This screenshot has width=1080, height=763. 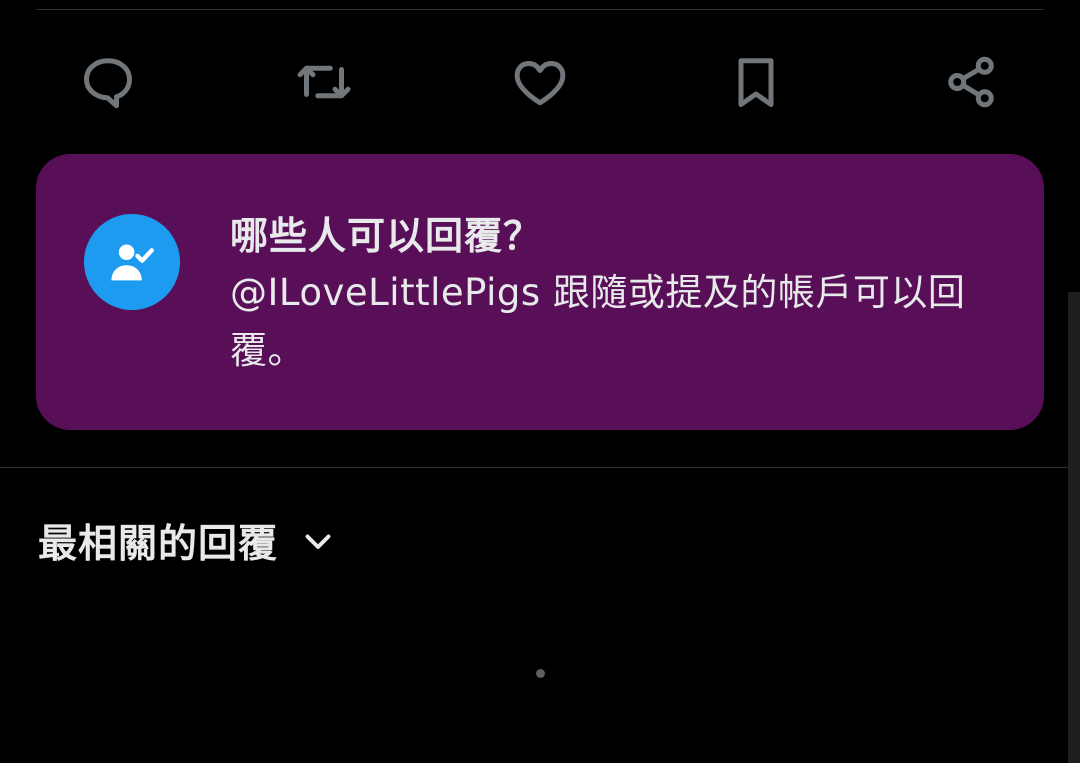 I want to click on loading-indicator, so click(x=540, y=673).